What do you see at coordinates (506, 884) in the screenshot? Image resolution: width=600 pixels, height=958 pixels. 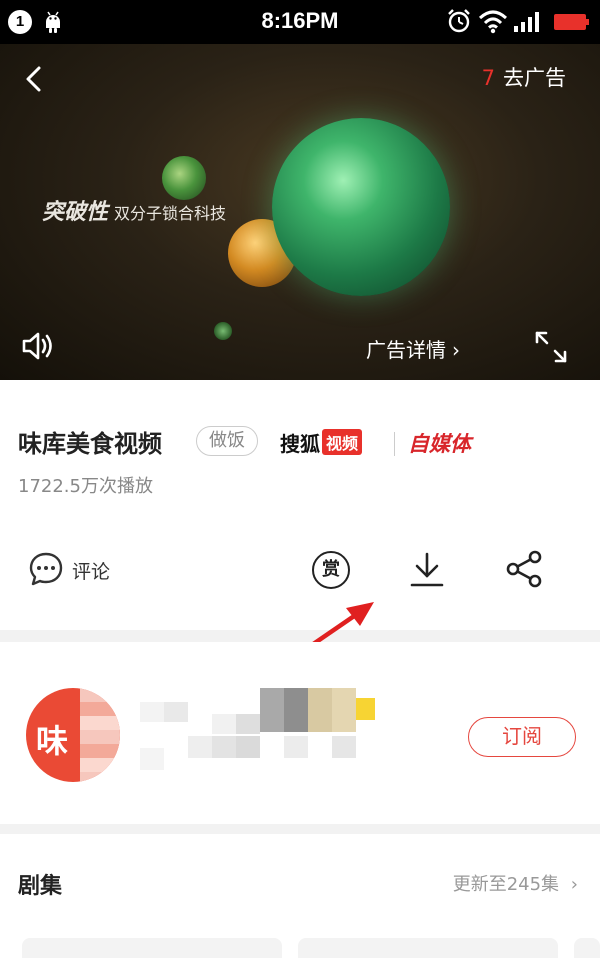 I see `episodes-update-label: 更新至245集` at bounding box center [506, 884].